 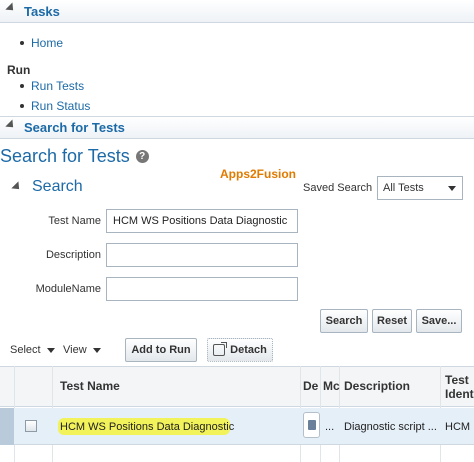 I want to click on add-to-run-button: Add to Run, so click(x=161, y=350).